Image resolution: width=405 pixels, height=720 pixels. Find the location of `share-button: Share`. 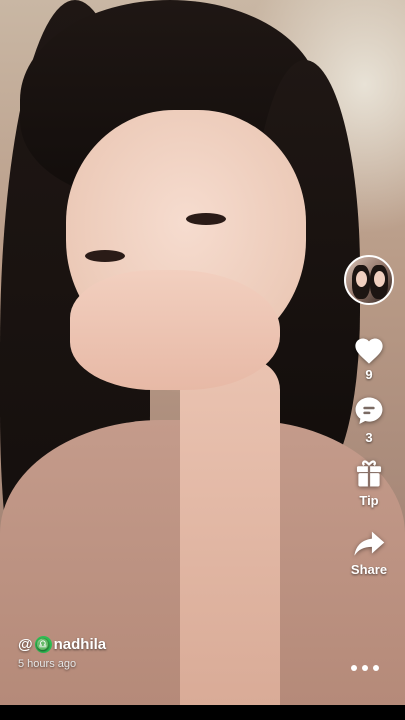

share-button: Share is located at coordinates (369, 552).